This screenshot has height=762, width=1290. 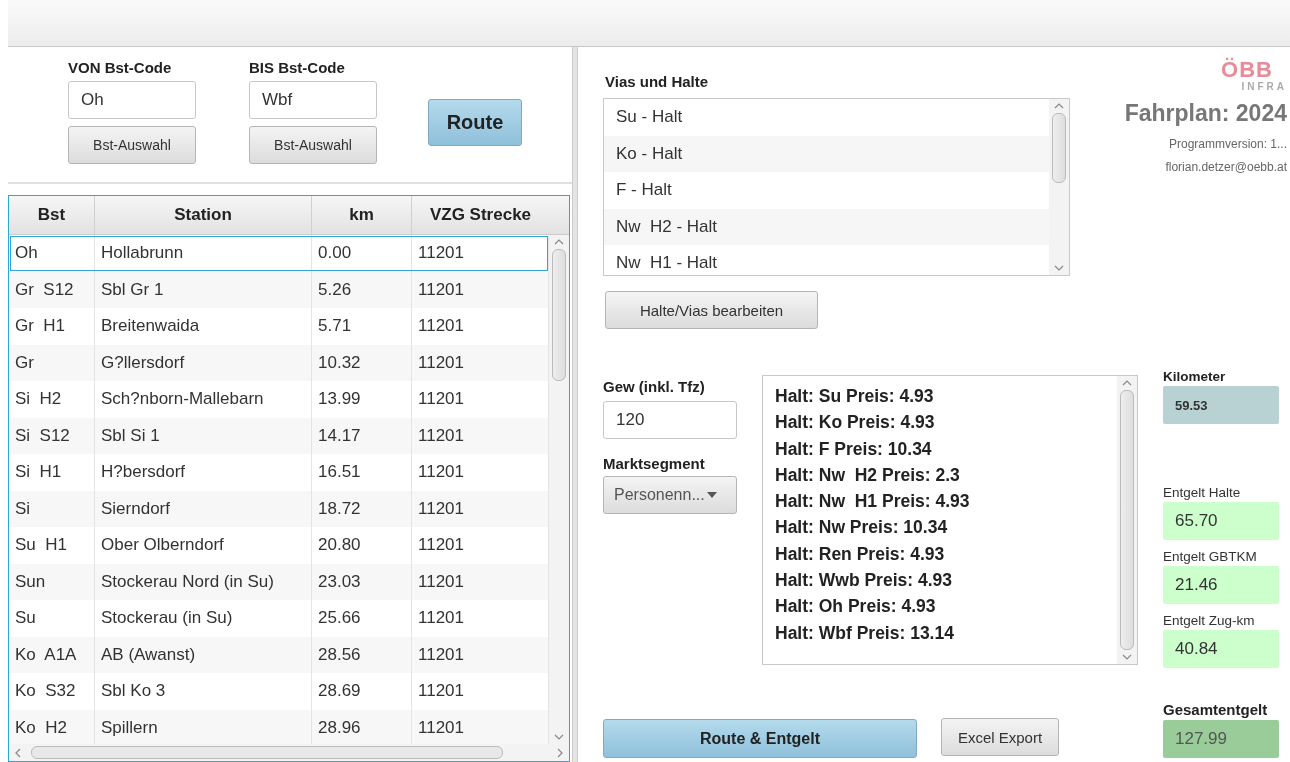 What do you see at coordinates (362, 472) in the screenshot?
I see `table-cell: 16.51` at bounding box center [362, 472].